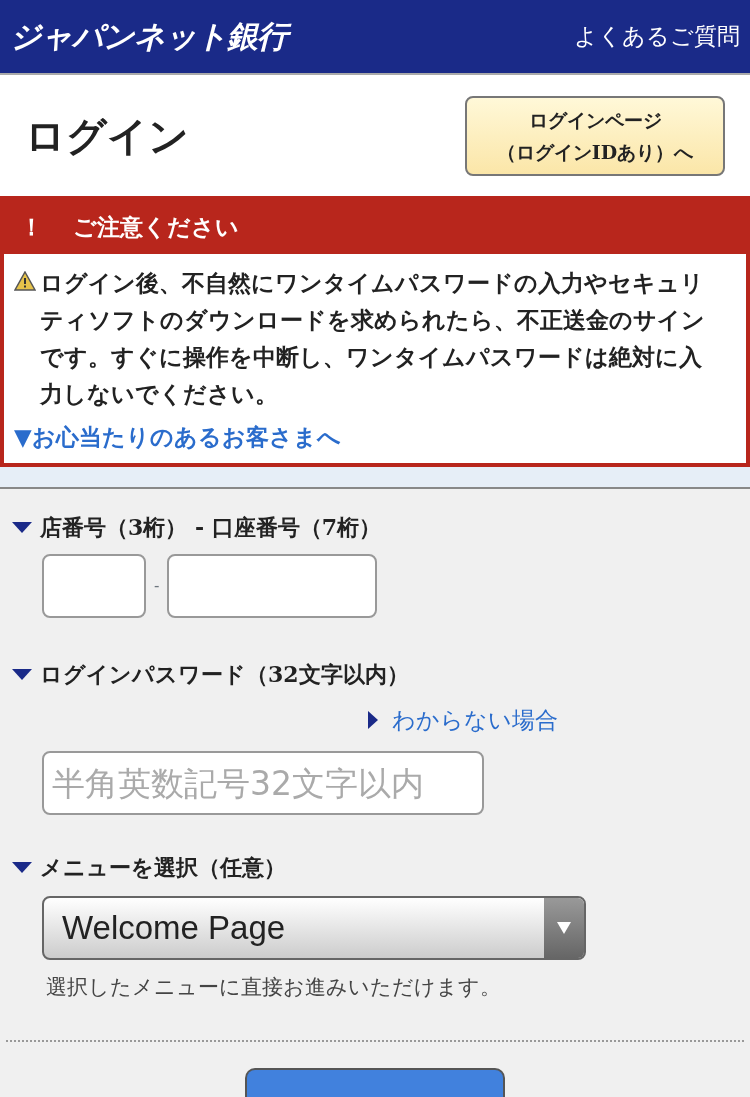  What do you see at coordinates (475, 719) in the screenshot?
I see `help-link: わからない場合` at bounding box center [475, 719].